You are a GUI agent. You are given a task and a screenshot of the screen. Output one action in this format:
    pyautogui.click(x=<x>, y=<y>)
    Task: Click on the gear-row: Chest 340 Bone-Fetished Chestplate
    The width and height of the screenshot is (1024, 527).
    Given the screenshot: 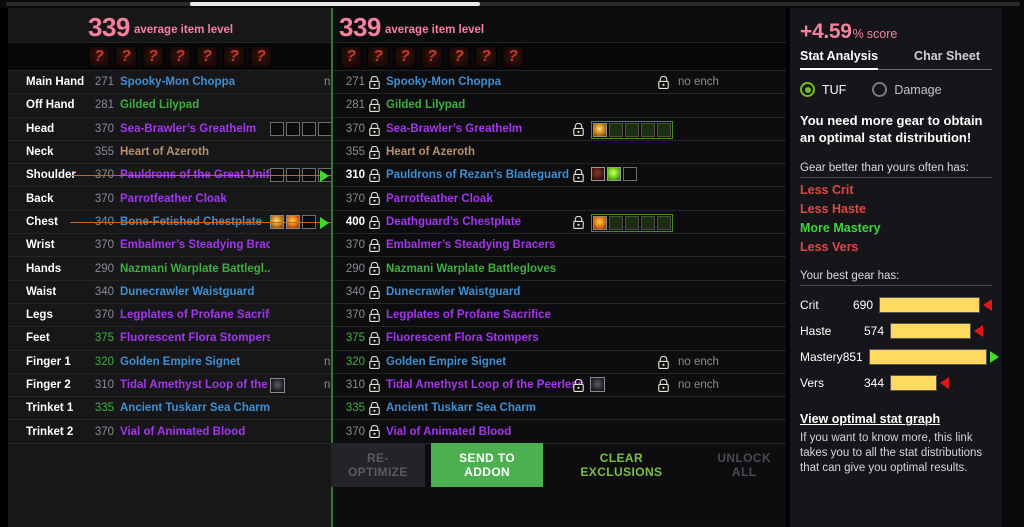 What is the action you would take?
    pyautogui.click(x=169, y=223)
    